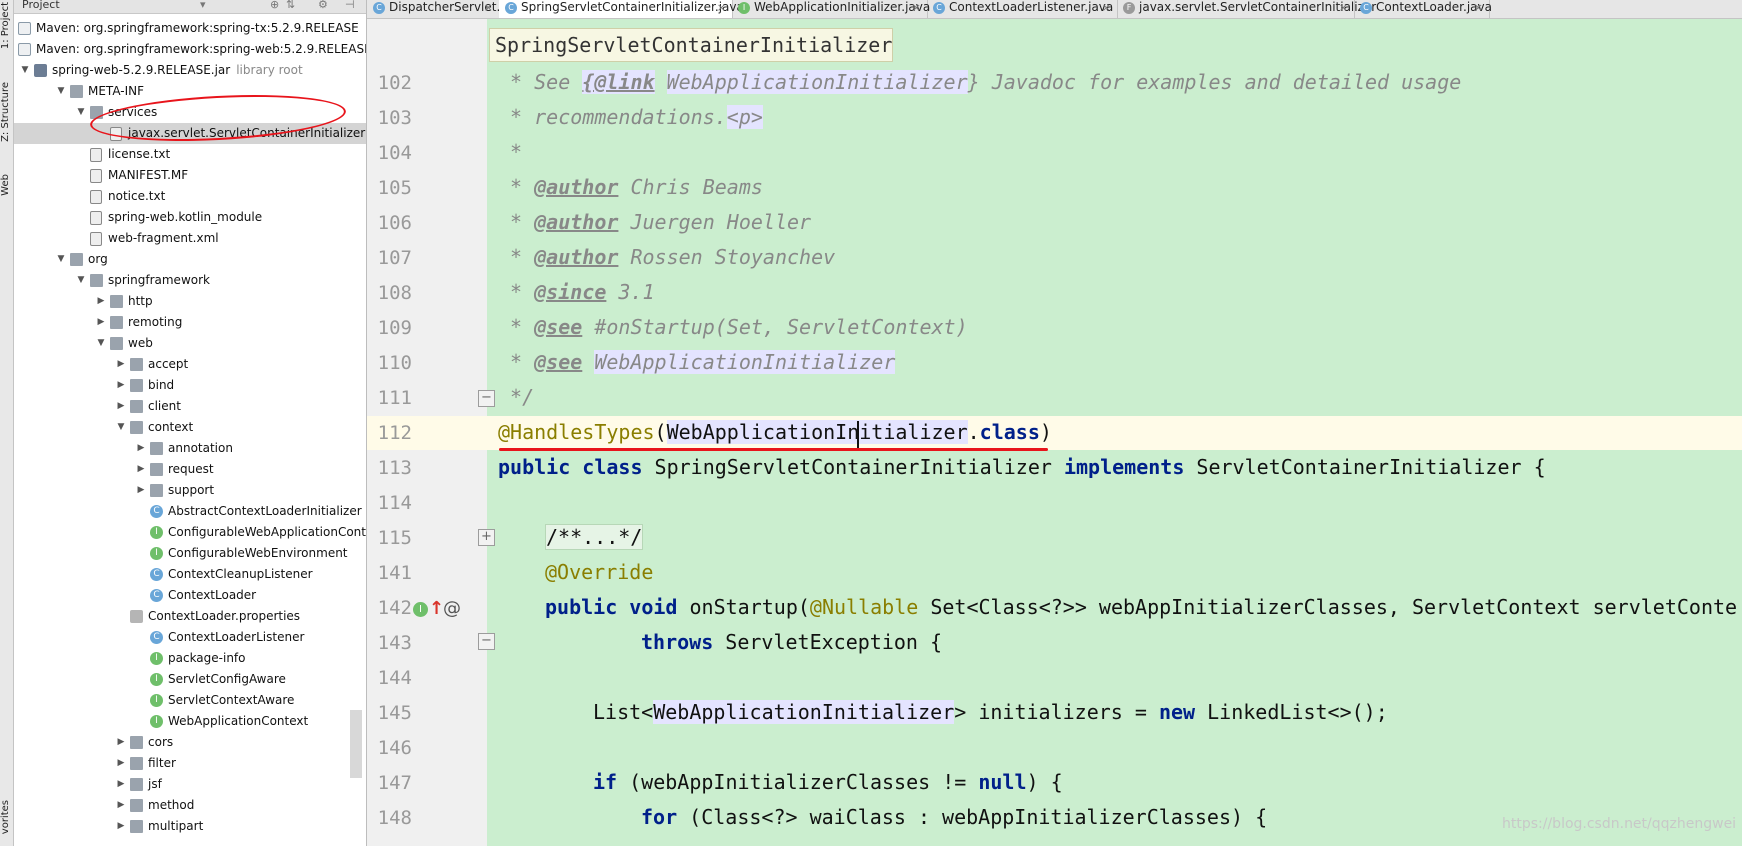 The width and height of the screenshot is (1742, 846). Describe the element at coordinates (190, 385) in the screenshot. I see `tree-item: ▶ bind` at that location.